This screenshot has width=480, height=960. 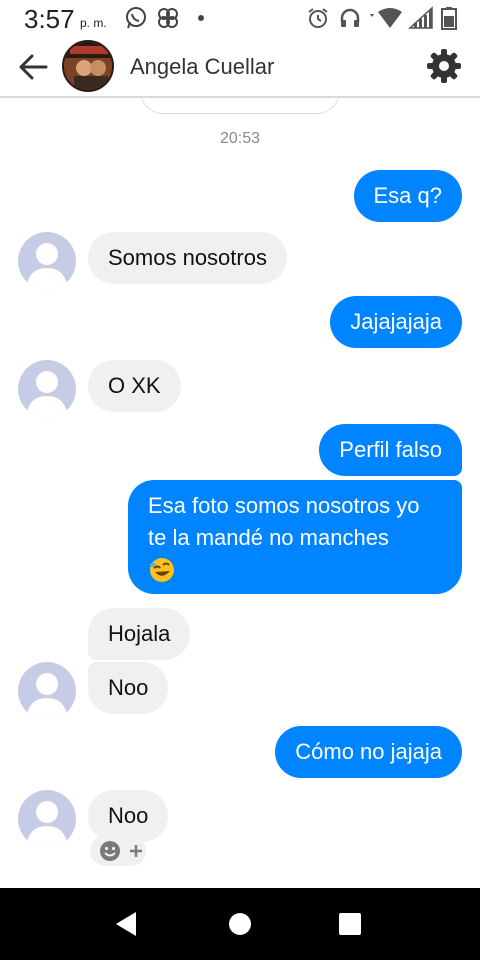 I want to click on contact-avatar, so click(x=88, y=66).